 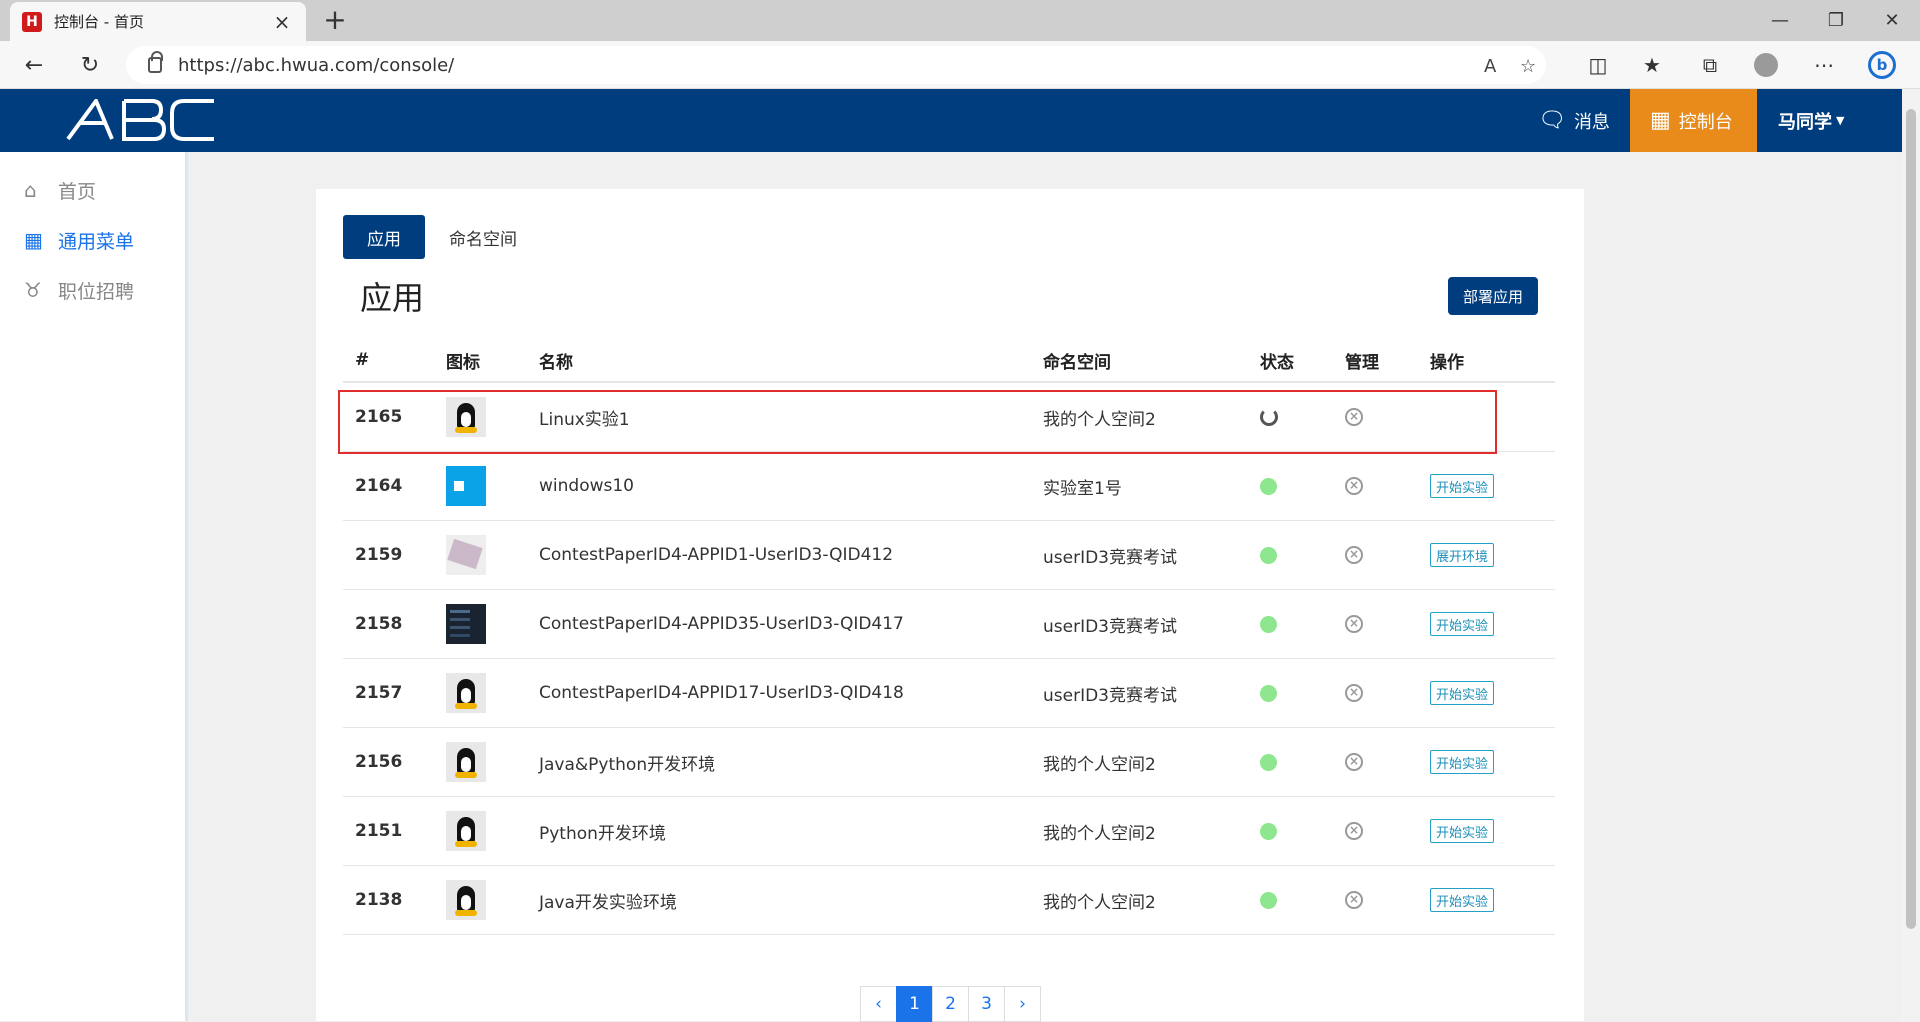 I want to click on next-page-button: ›, so click(x=1022, y=1004).